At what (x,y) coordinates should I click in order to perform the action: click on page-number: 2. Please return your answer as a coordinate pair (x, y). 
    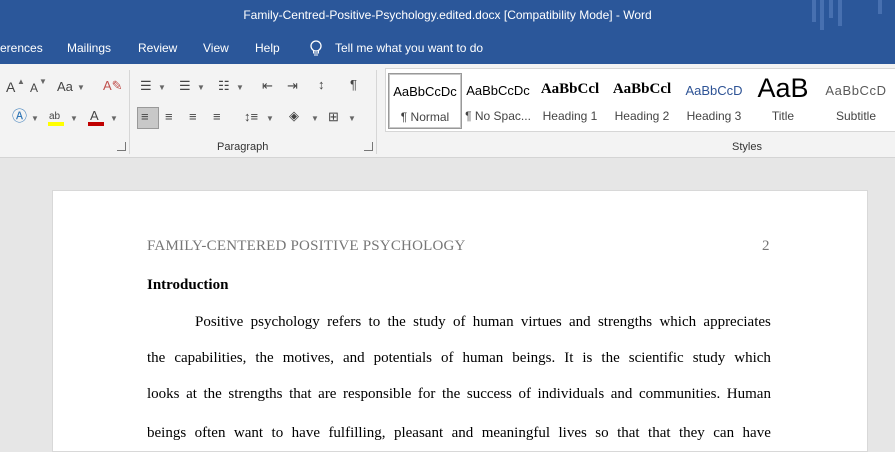
    Looking at the image, I should click on (766, 246).